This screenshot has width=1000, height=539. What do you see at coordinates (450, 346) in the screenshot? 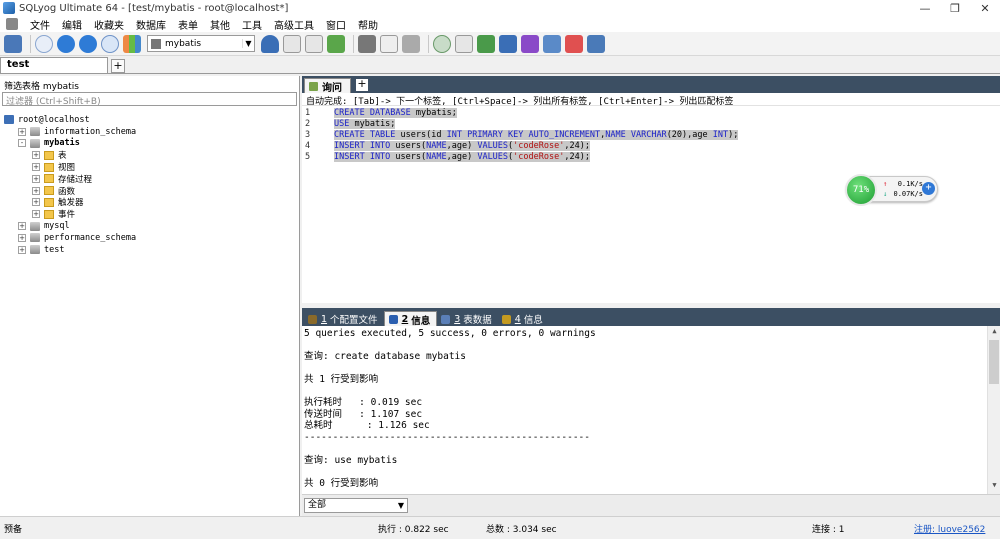
I see `message-line` at bounding box center [450, 346].